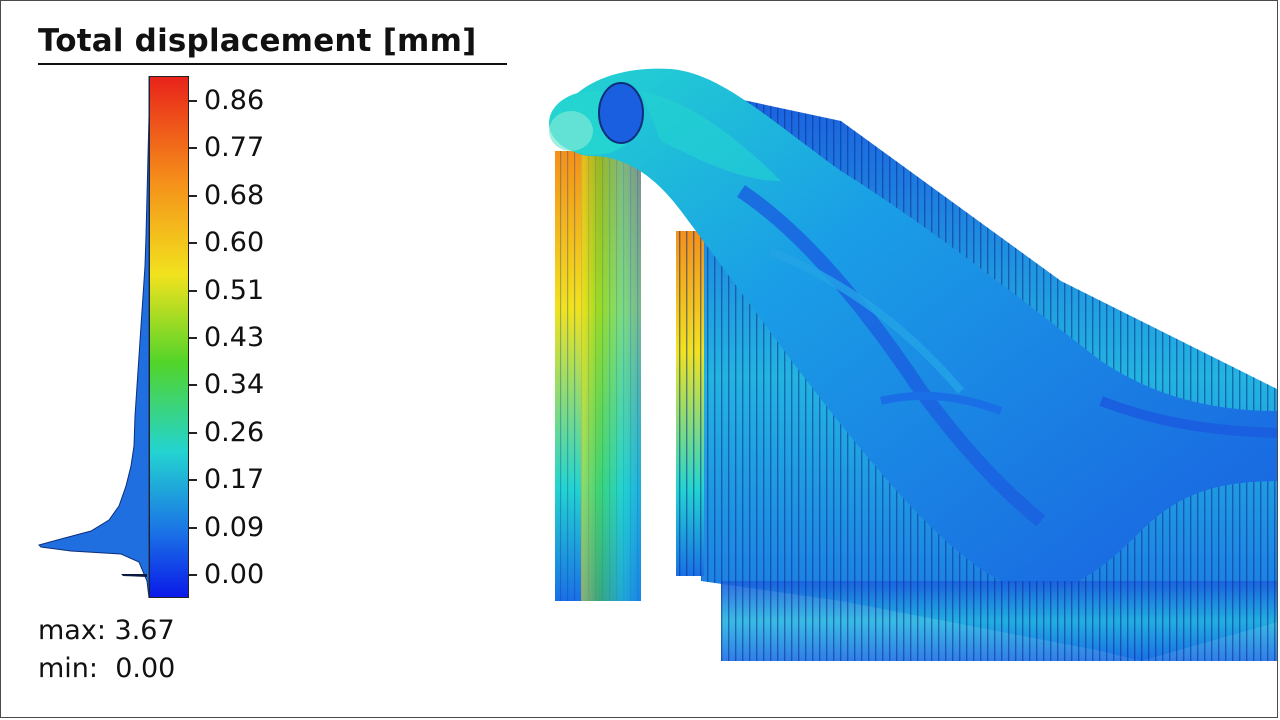 The image size is (1280, 720). I want to click on tick-label: 0.77, so click(234, 148).